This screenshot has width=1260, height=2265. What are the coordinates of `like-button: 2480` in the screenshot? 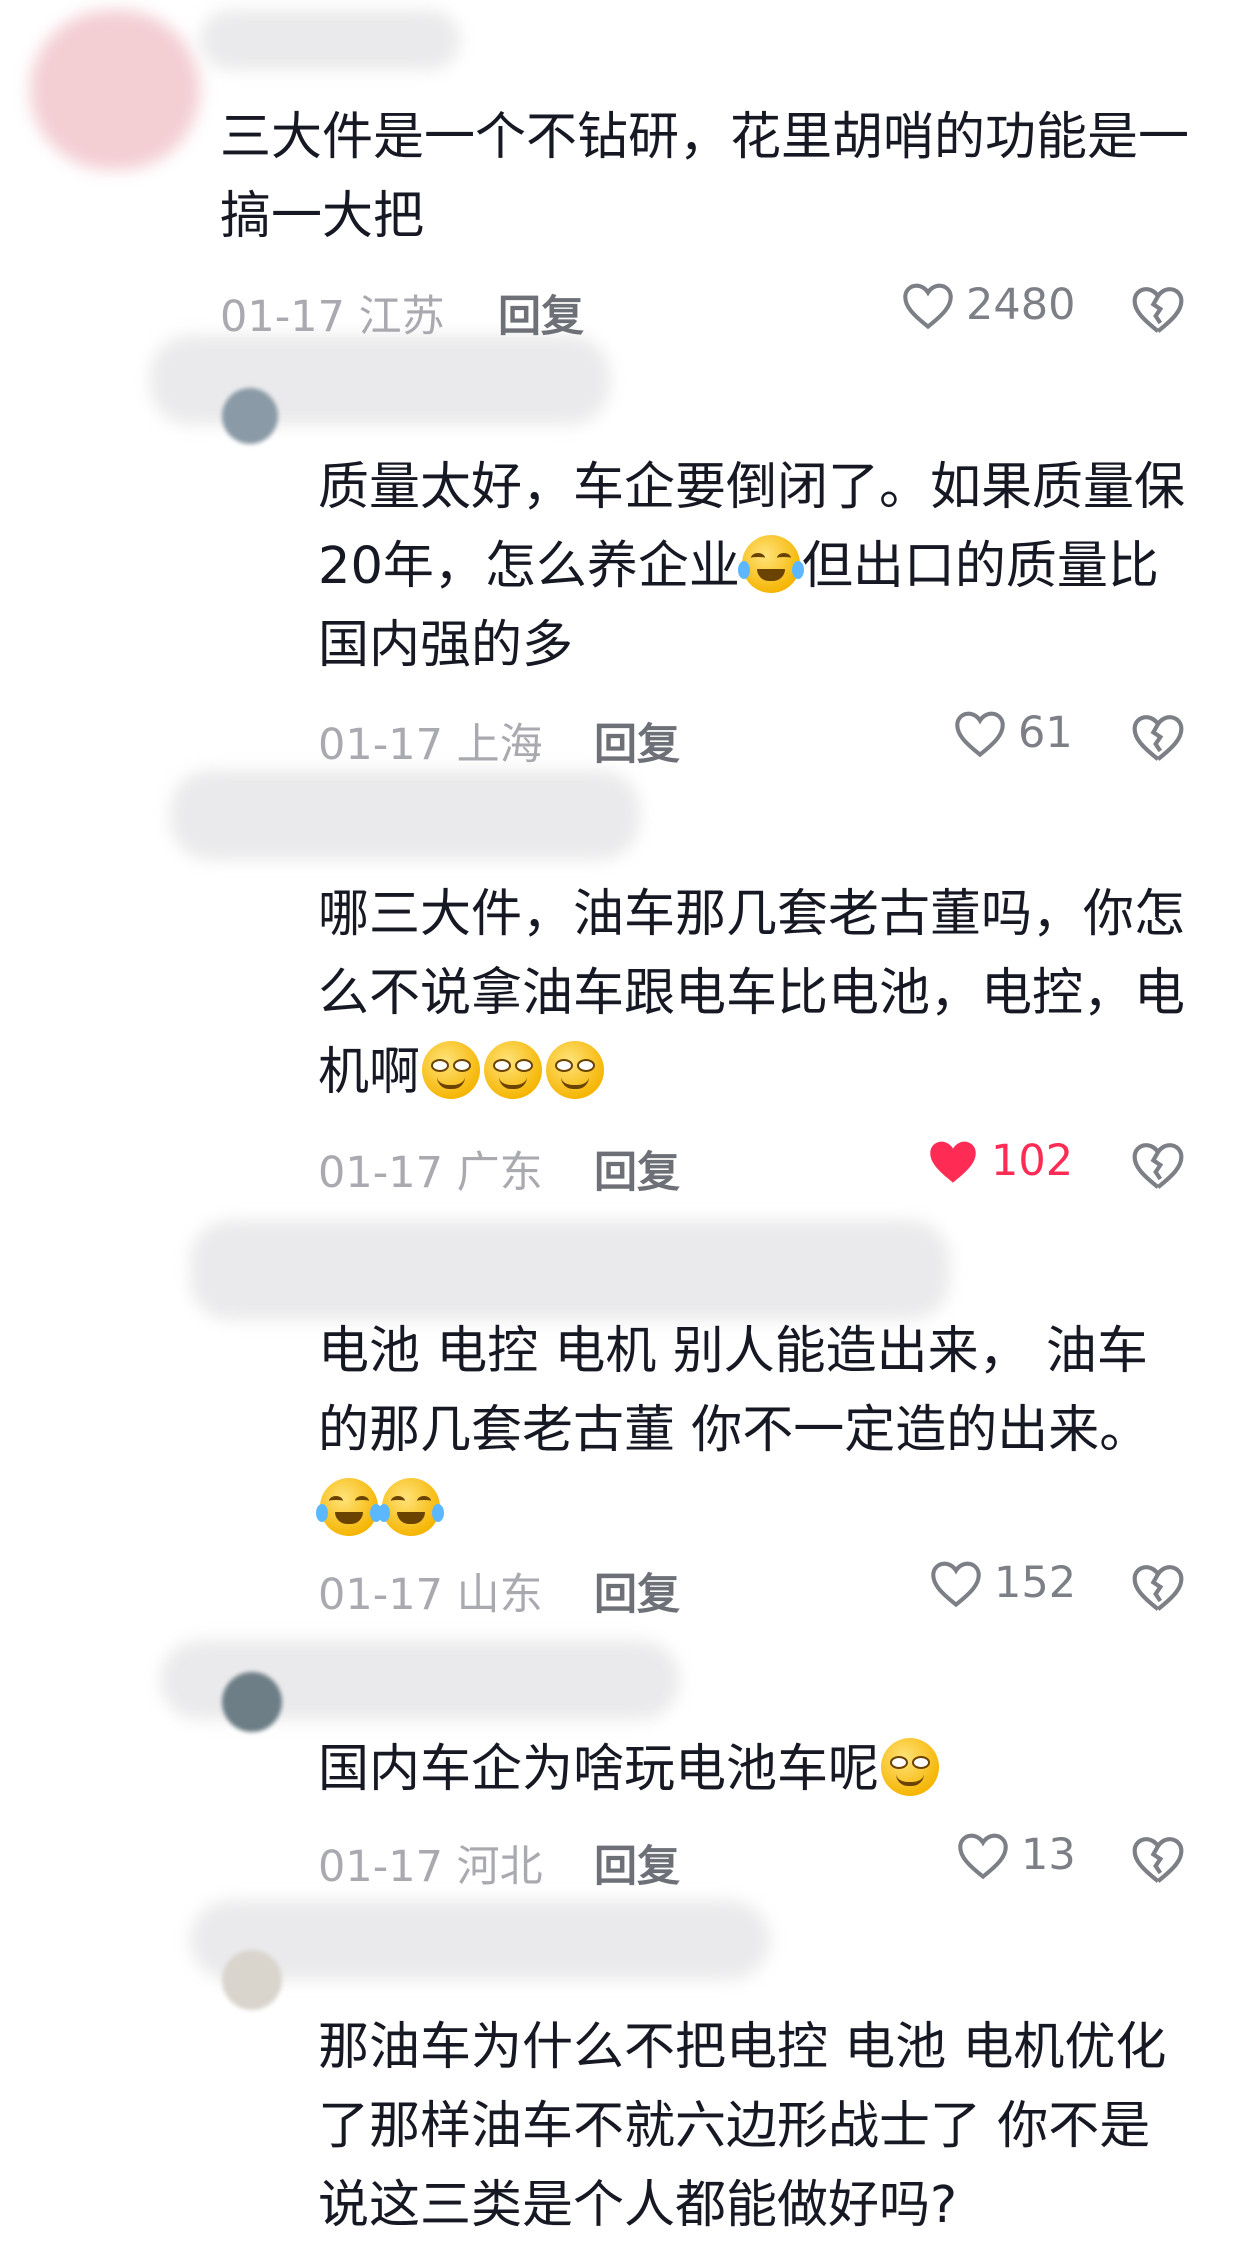 It's located at (987, 305).